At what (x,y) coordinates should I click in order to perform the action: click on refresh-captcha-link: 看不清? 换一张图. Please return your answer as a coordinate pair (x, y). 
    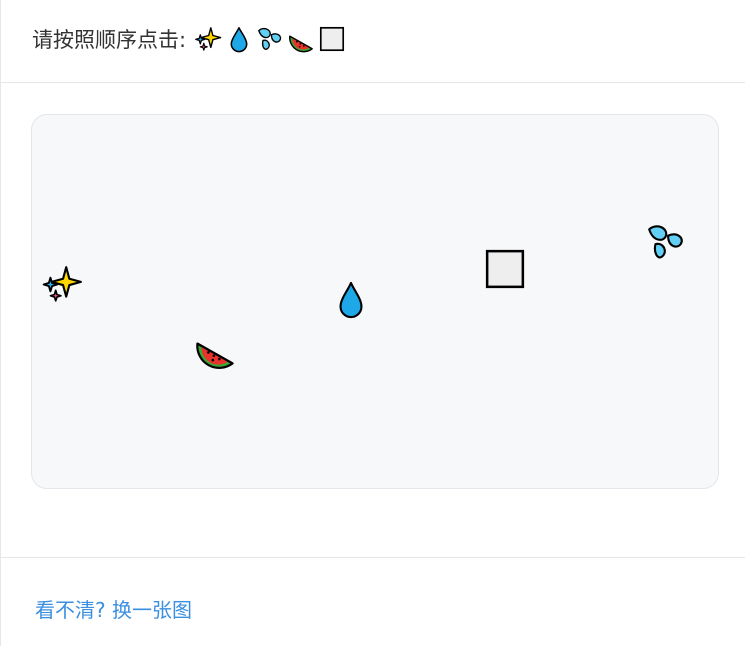
    Looking at the image, I should click on (113, 608).